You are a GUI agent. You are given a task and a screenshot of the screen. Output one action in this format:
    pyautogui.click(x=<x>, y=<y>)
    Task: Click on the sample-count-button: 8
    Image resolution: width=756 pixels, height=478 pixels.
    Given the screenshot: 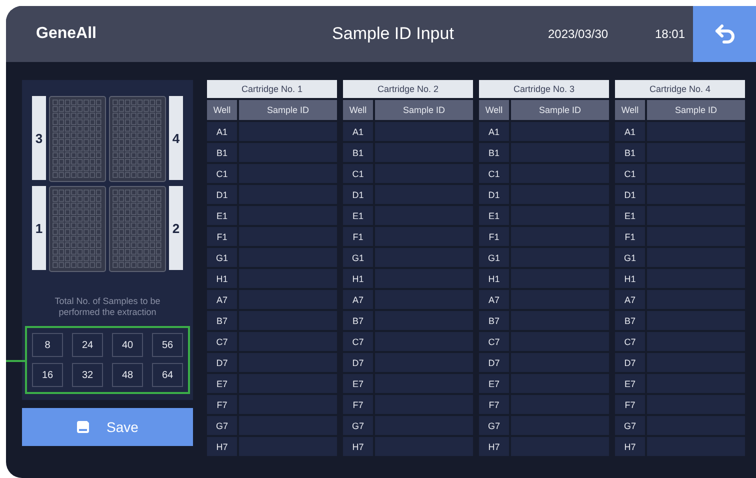 What is the action you would take?
    pyautogui.click(x=47, y=345)
    